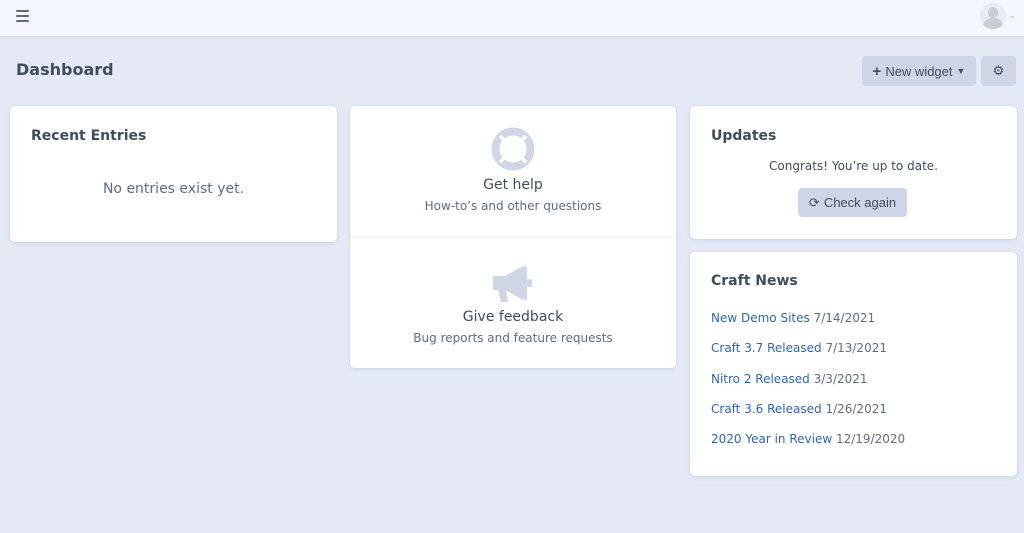  I want to click on empty-message: No entries exist yet., so click(173, 189).